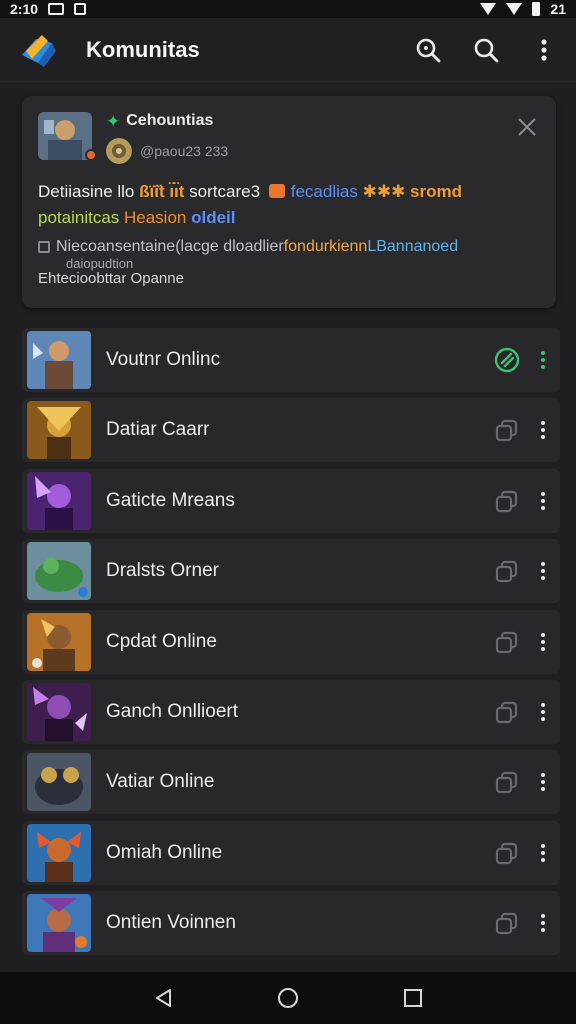 This screenshot has width=576, height=1024. I want to click on more-vert-icon, so click(544, 49).